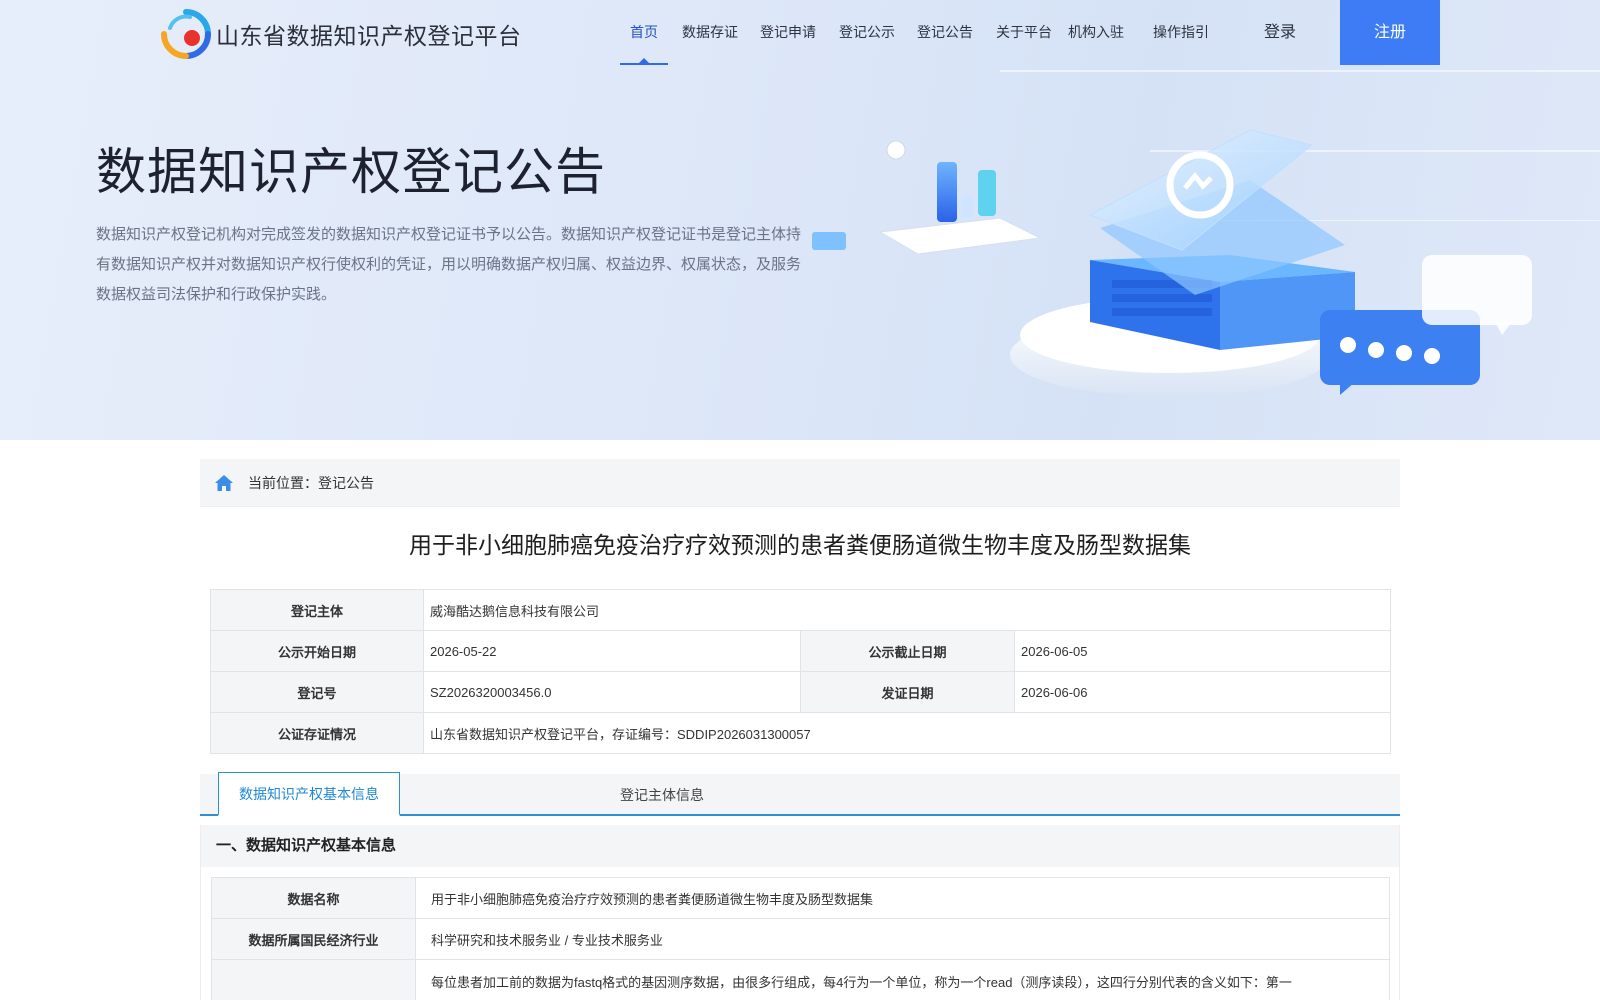 This screenshot has width=1600, height=1000. I want to click on description-label, so click(313, 979).